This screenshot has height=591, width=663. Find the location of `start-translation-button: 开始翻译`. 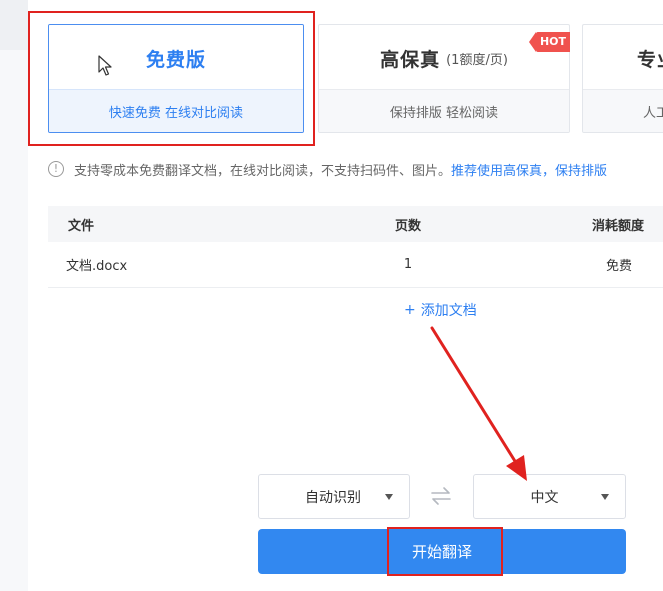

start-translation-button: 开始翻译 is located at coordinates (442, 551).